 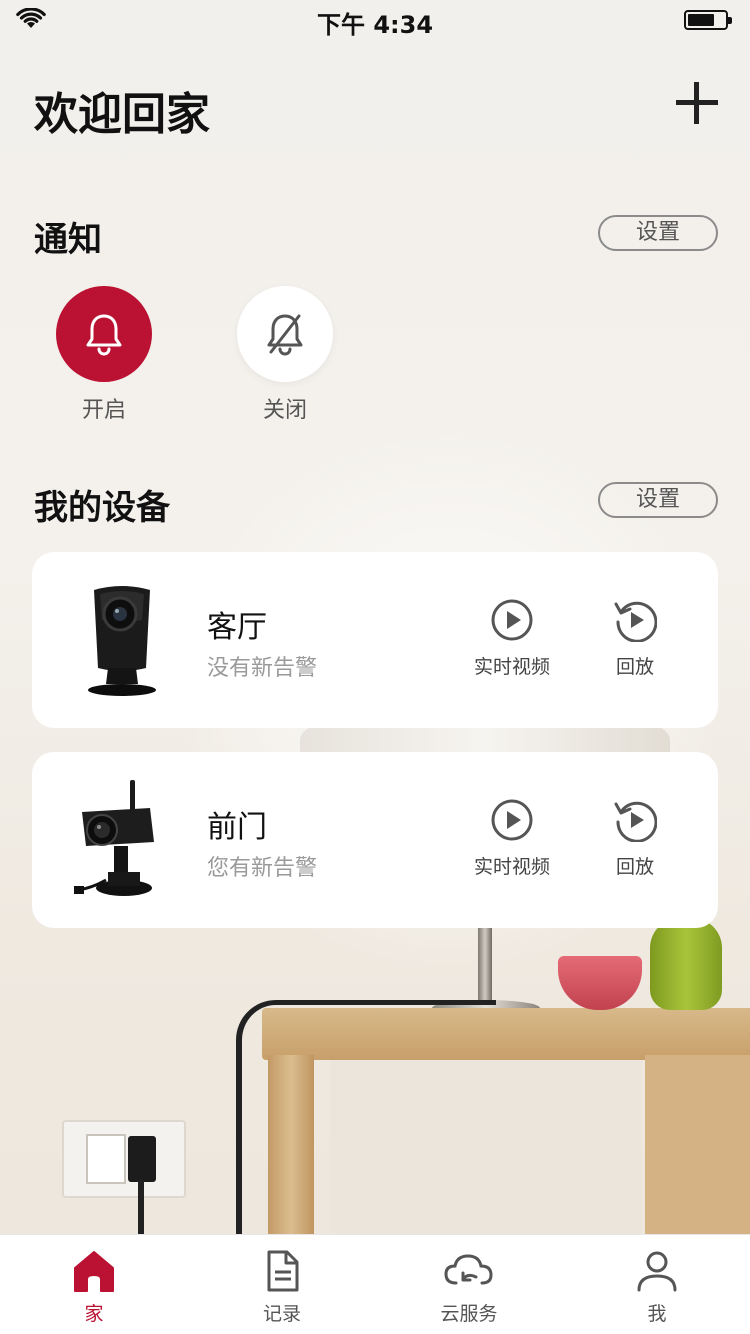 What do you see at coordinates (122, 114) in the screenshot?
I see `page-title: 欢迎回家` at bounding box center [122, 114].